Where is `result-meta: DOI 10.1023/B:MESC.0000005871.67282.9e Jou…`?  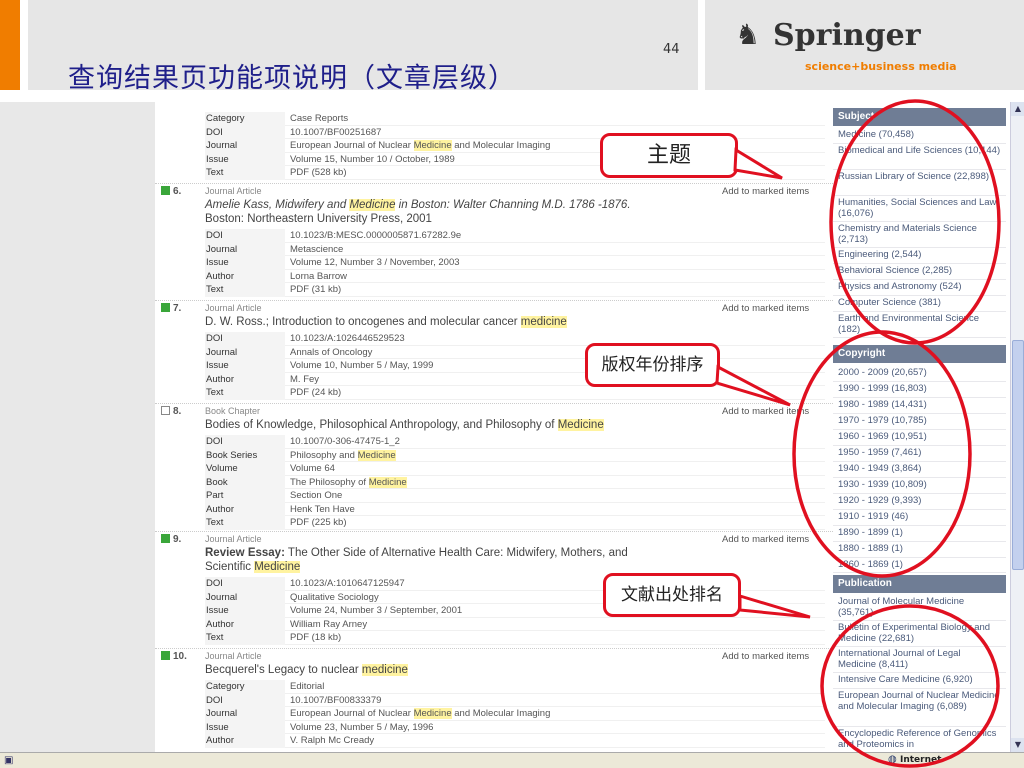
result-meta: DOI 10.1023/B:MESC.0000005871.67282.9e Jou… is located at coordinates (515, 263).